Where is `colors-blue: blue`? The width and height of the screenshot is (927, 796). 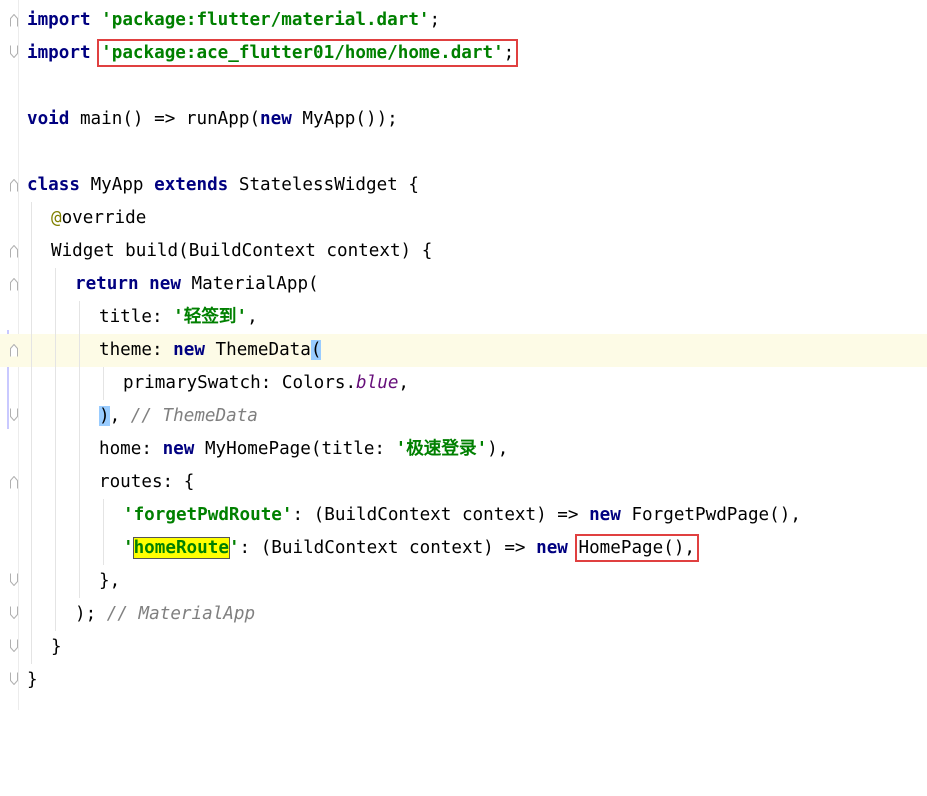
colors-blue: blue is located at coordinates (377, 383).